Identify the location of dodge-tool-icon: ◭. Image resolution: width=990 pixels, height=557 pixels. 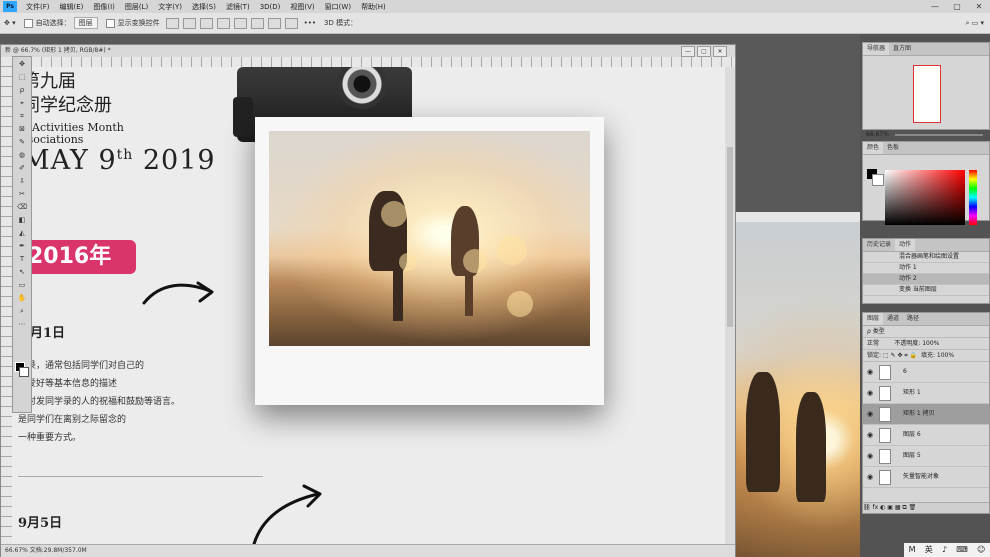
(22, 233).